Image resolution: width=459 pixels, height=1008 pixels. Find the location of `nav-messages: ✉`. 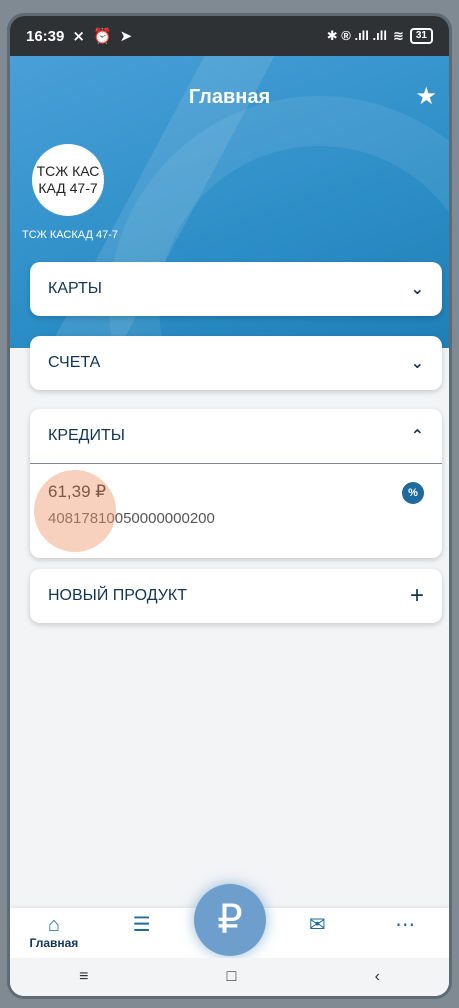

nav-messages: ✉ is located at coordinates (317, 922).